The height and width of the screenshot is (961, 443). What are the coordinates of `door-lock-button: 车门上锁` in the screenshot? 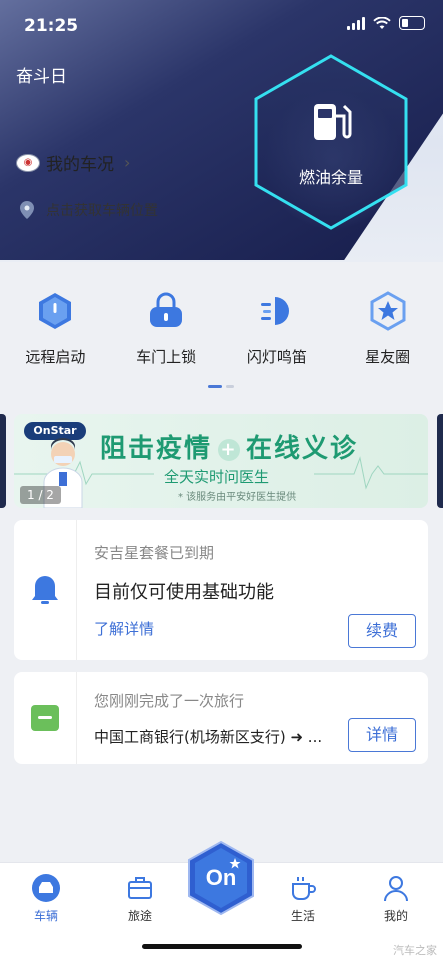 It's located at (166, 327).